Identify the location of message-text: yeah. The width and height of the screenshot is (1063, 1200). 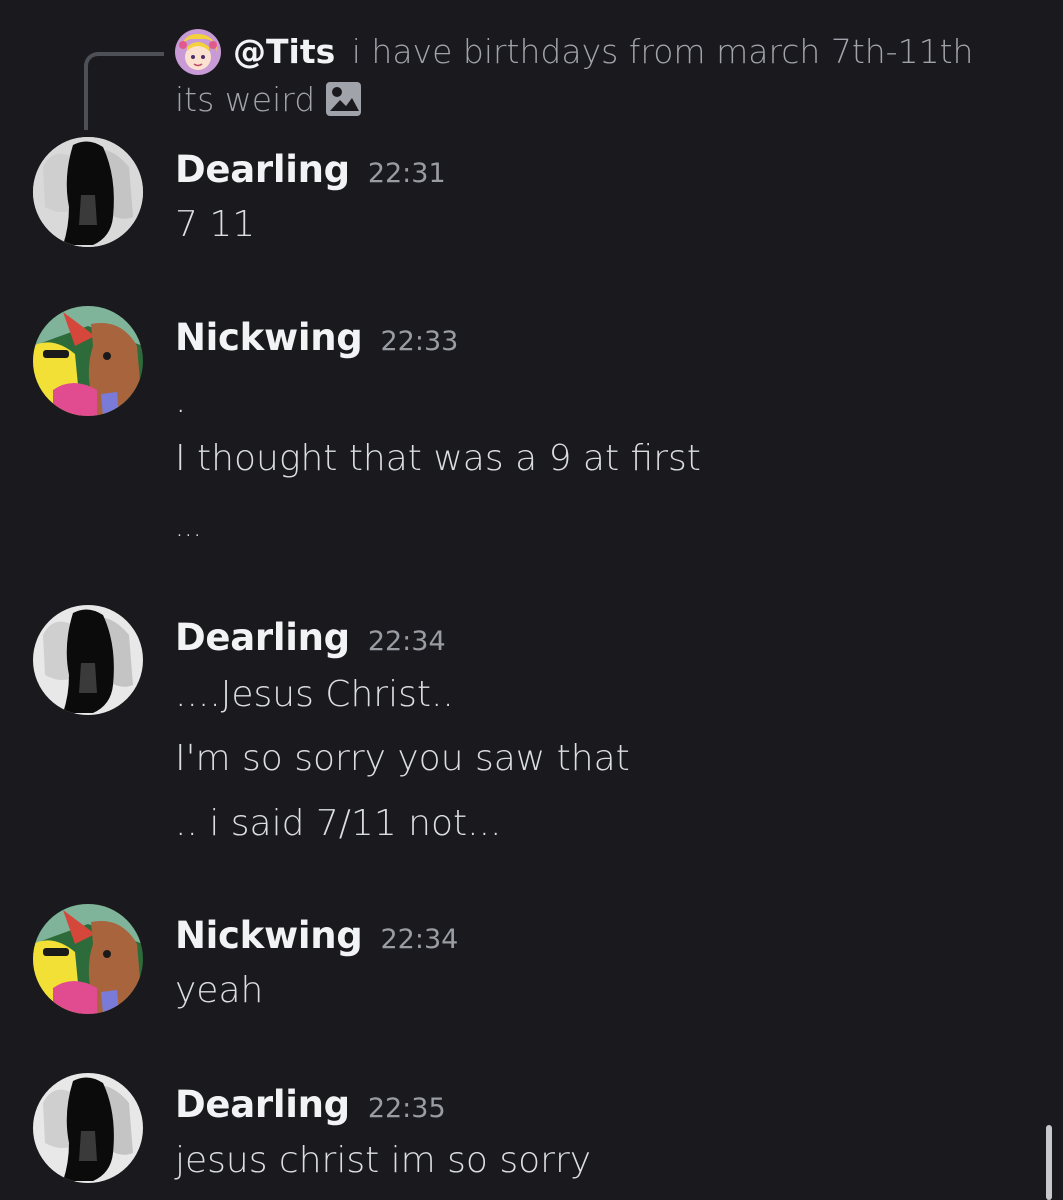
(219, 990).